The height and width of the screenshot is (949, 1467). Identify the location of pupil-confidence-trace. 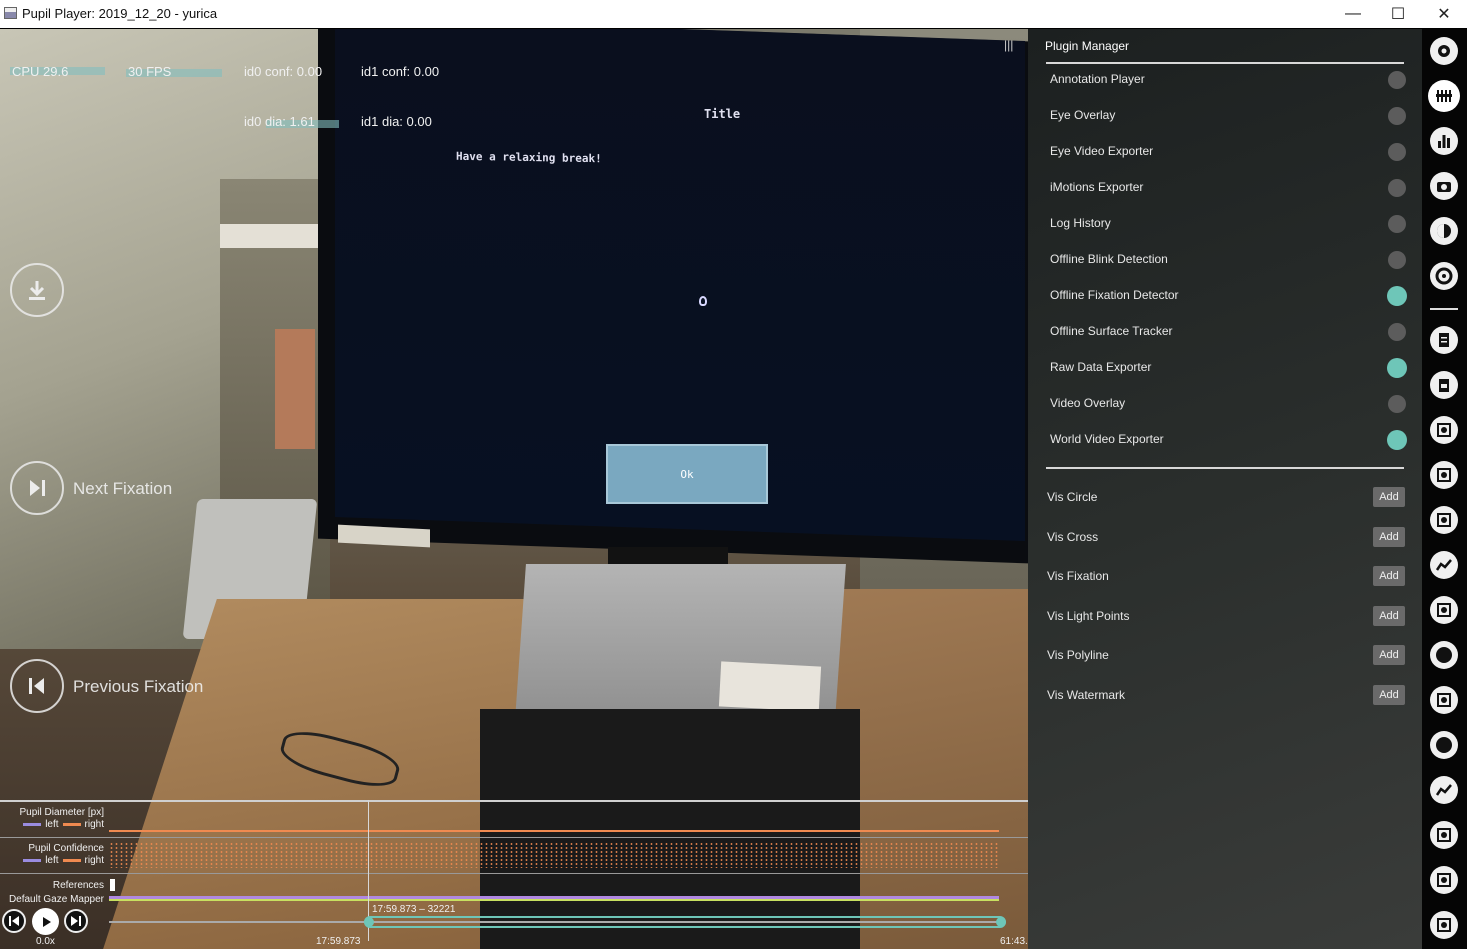
(554, 855).